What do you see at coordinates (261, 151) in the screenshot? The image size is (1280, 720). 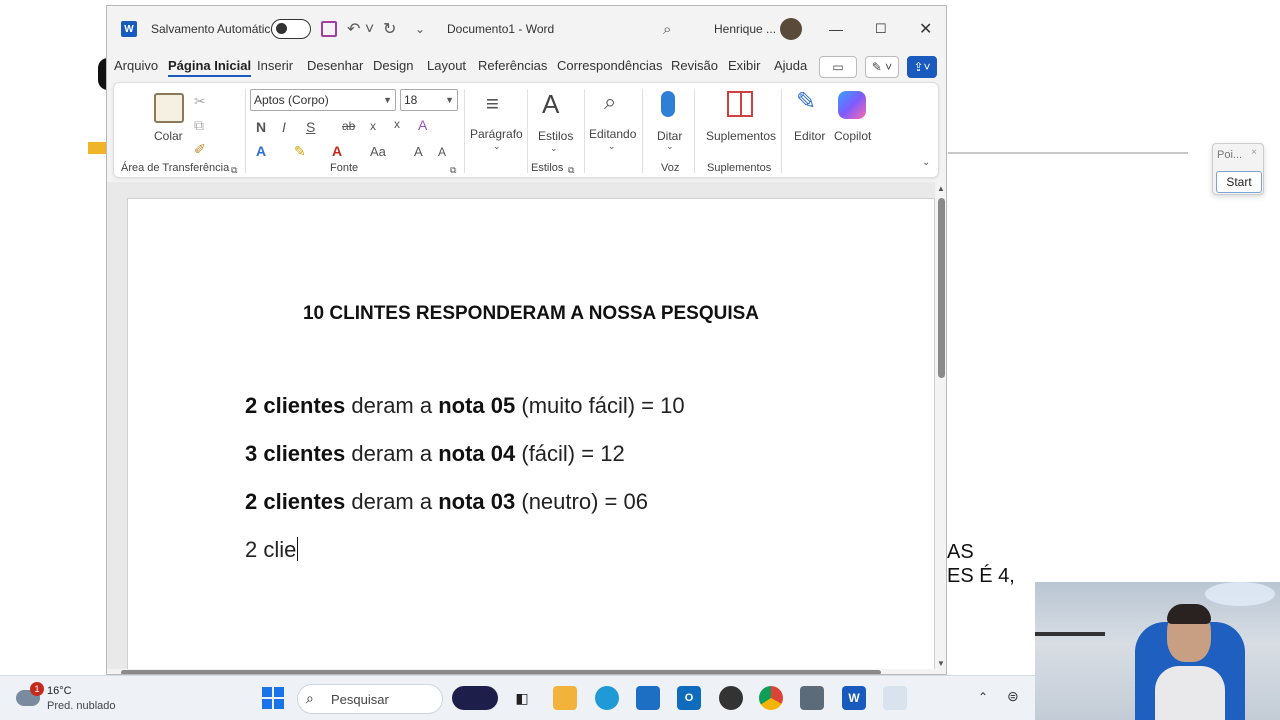 I see `text-effects-icon: A` at bounding box center [261, 151].